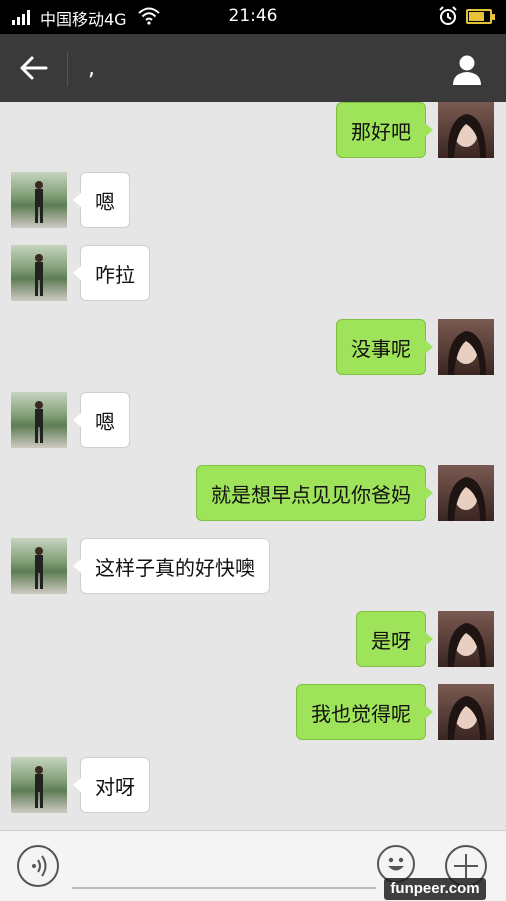 The image size is (506, 901). I want to click on message-outgoing: 就是想早点见见你爸妈, so click(253, 493).